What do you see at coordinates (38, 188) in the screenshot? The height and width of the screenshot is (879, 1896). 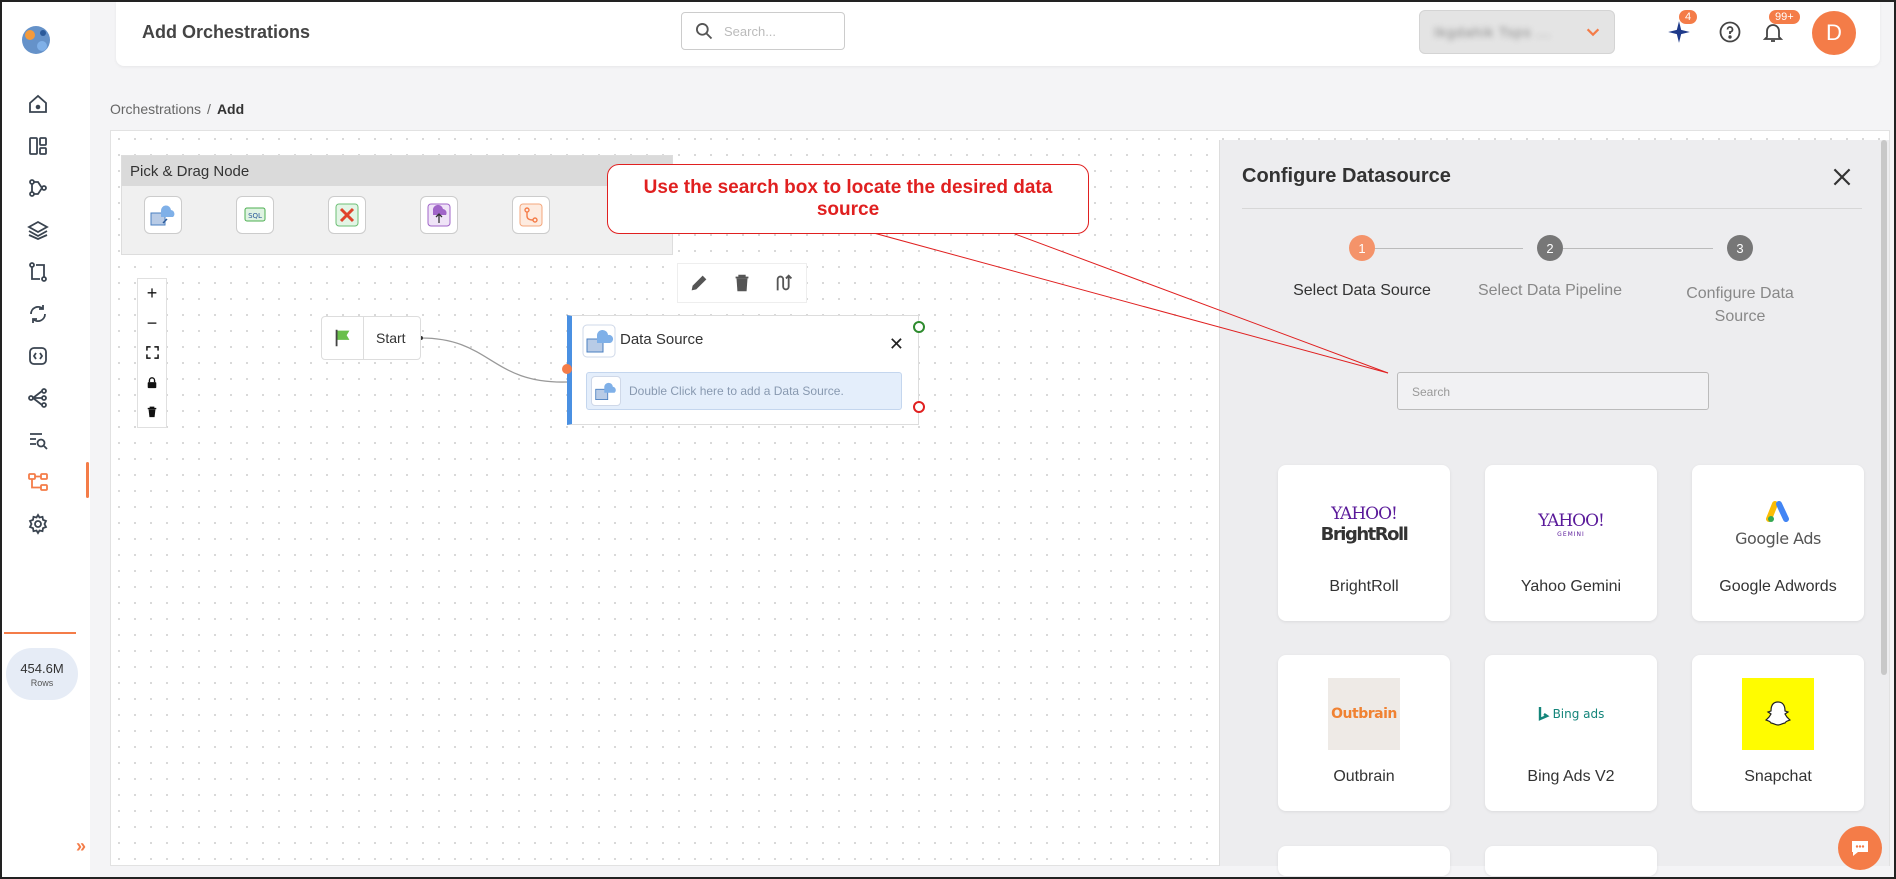 I see `pipeline-icon` at bounding box center [38, 188].